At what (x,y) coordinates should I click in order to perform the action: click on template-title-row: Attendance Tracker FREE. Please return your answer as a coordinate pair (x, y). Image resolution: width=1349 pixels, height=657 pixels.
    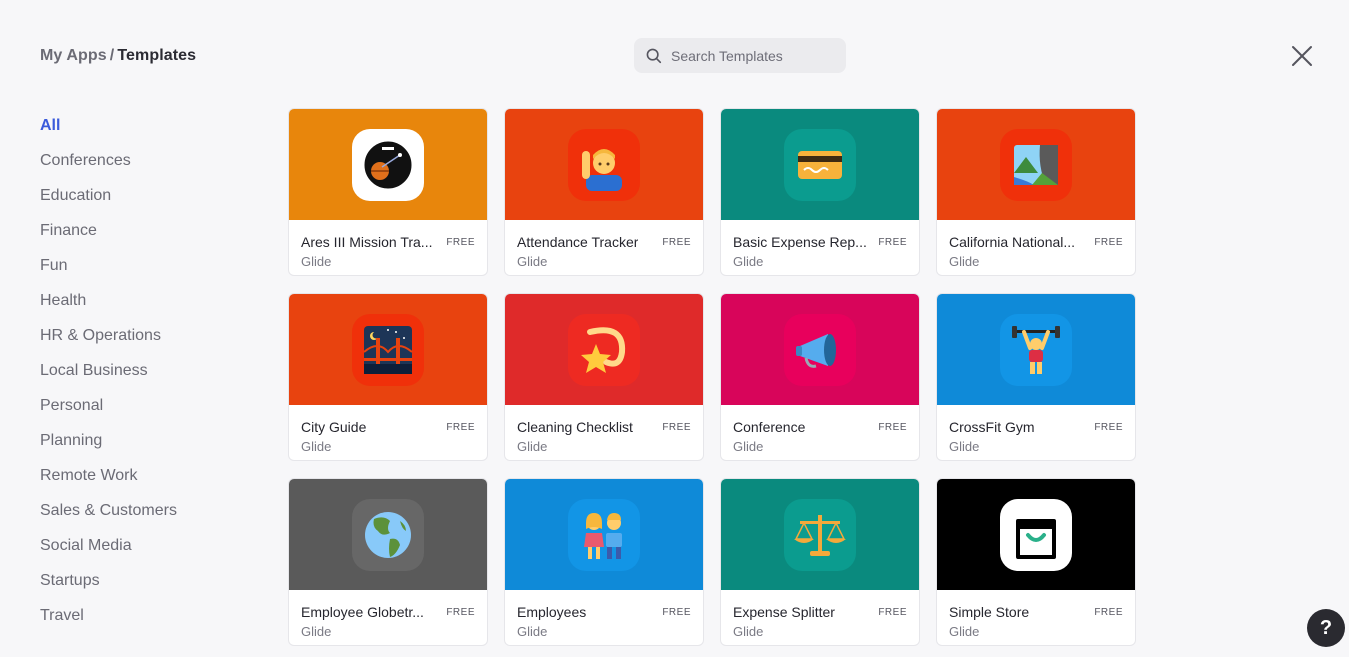
    Looking at the image, I should click on (604, 242).